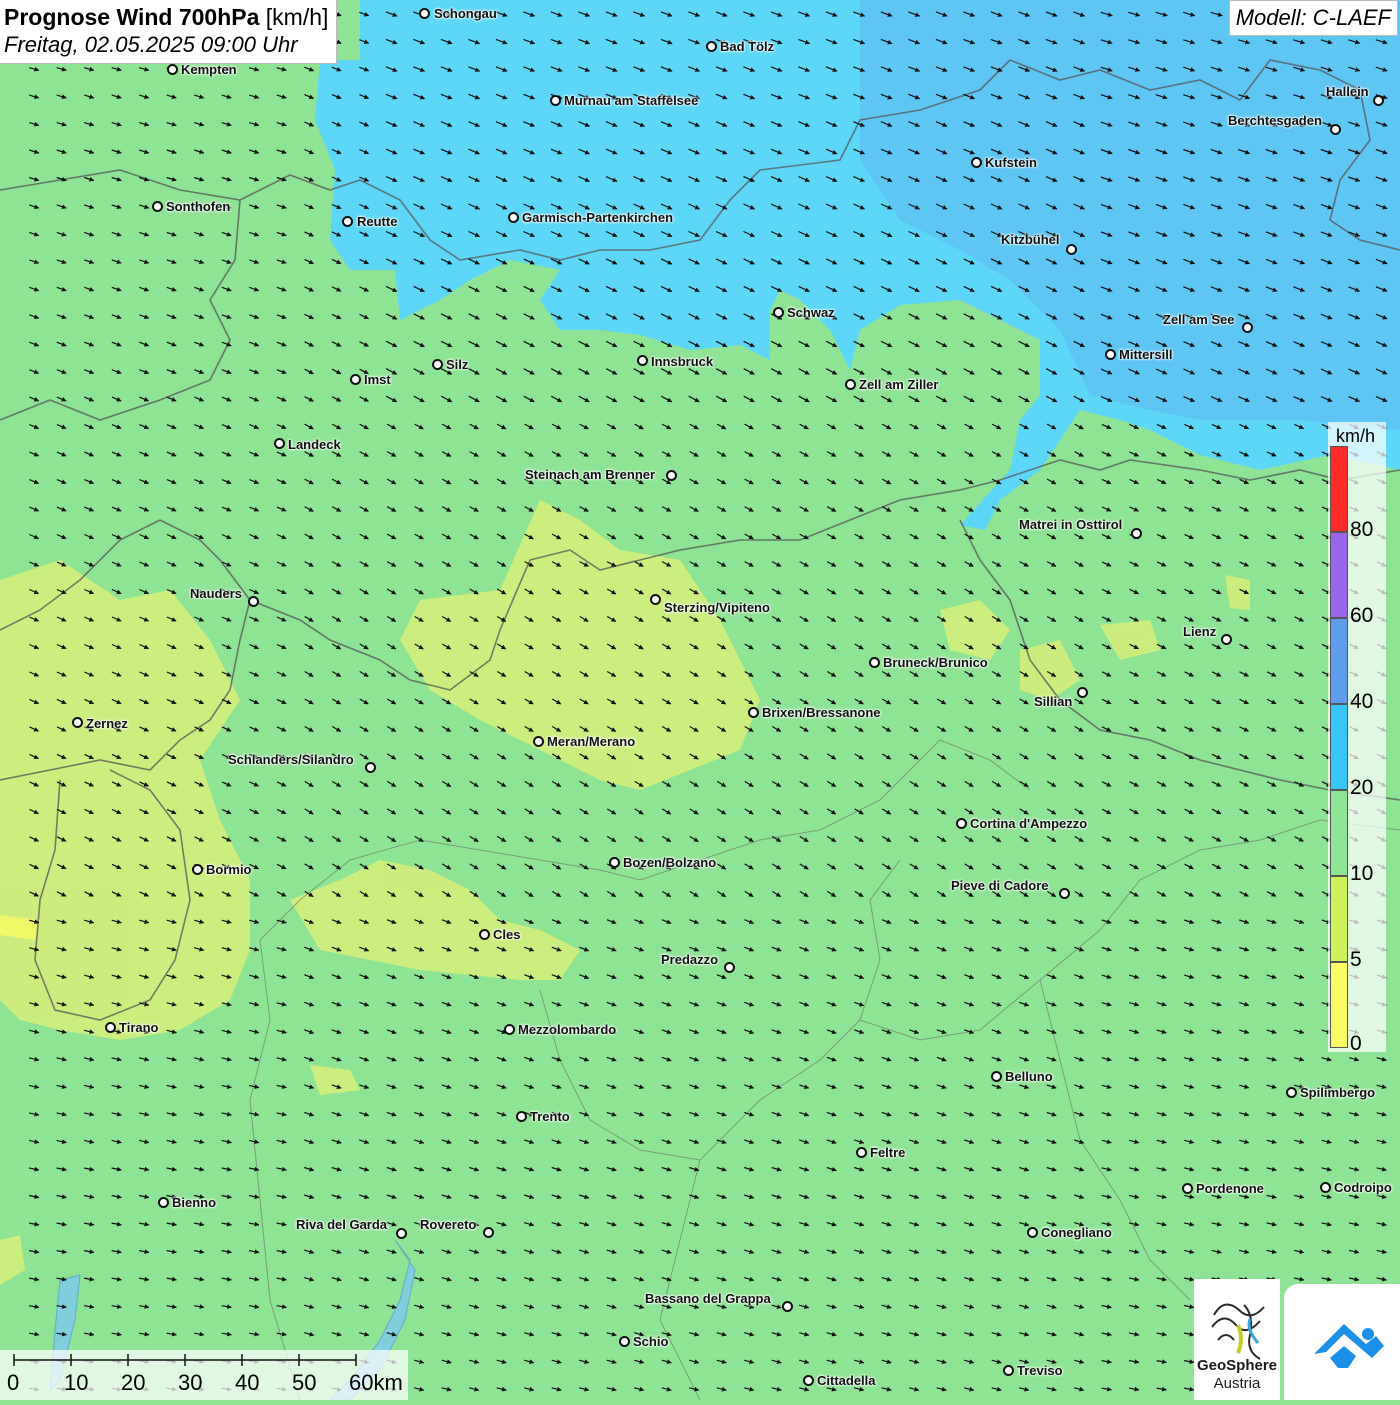 The width and height of the screenshot is (1400, 1405). What do you see at coordinates (682, 361) in the screenshot?
I see `city-label: Innsbruck` at bounding box center [682, 361].